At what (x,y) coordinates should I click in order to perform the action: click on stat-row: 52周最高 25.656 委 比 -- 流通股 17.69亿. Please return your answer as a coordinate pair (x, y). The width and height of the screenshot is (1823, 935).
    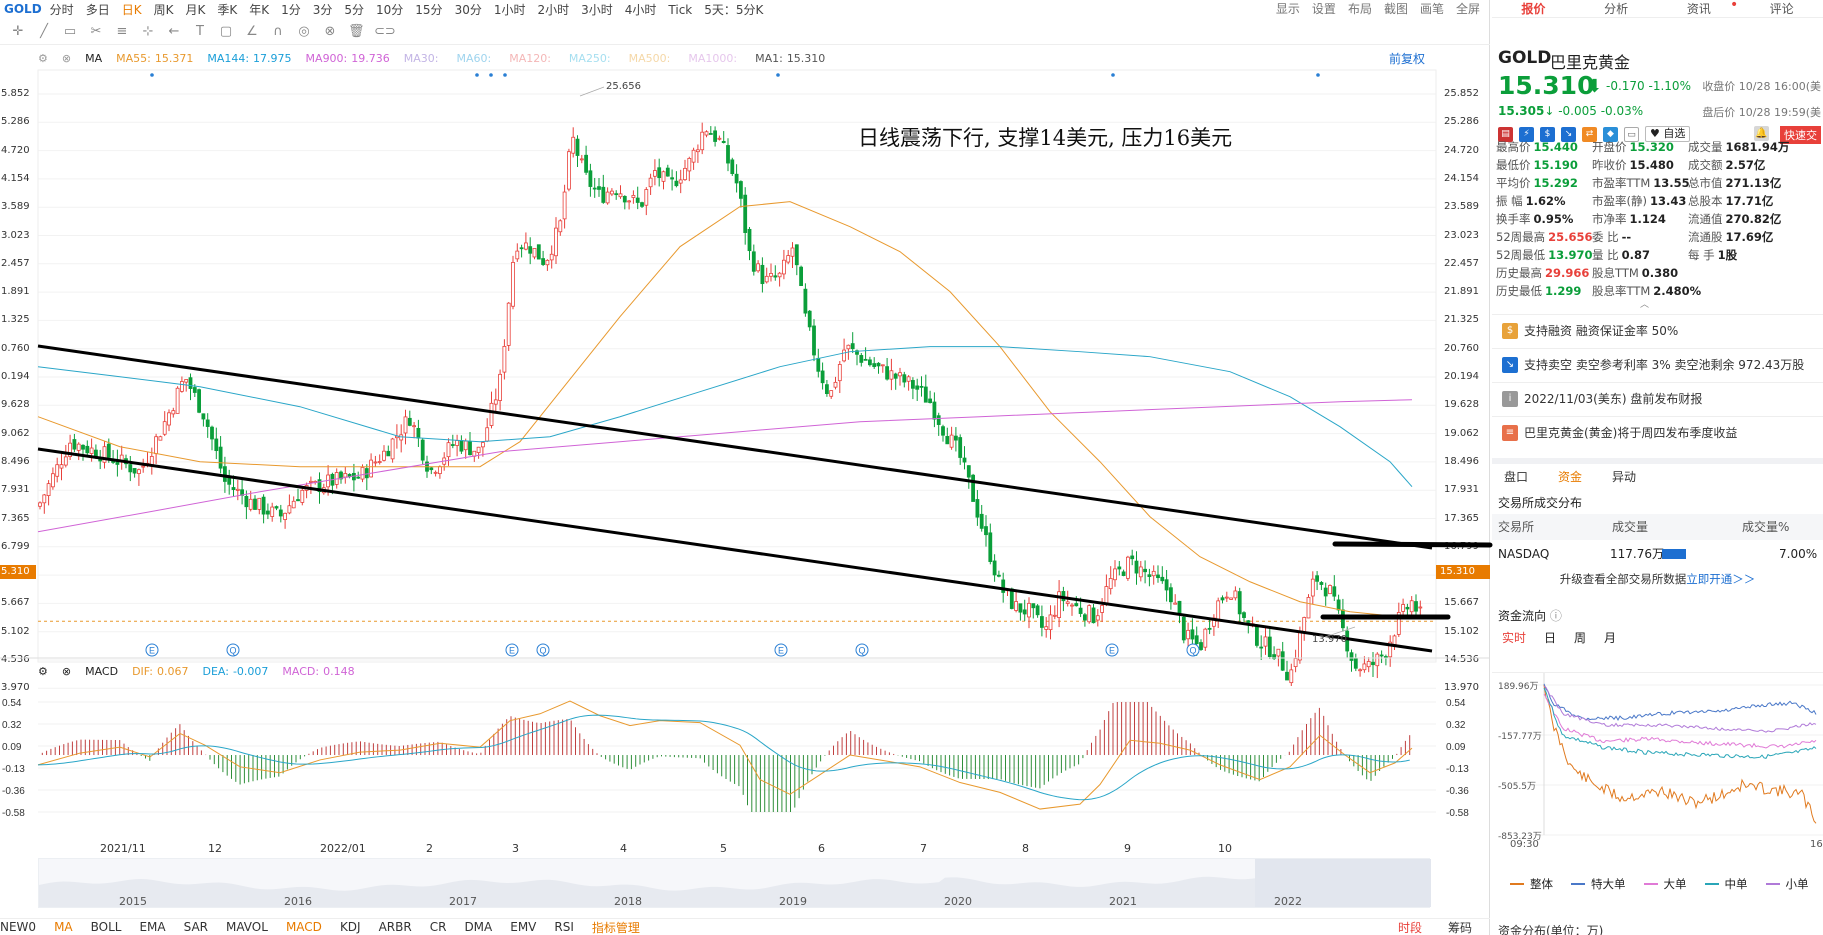
    Looking at the image, I should click on (1659, 237).